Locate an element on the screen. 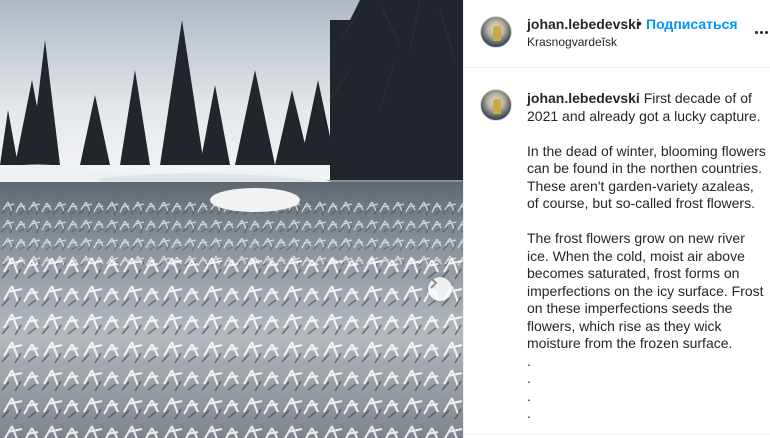 This screenshot has width=770, height=438. follow-button: Подписаться is located at coordinates (692, 24).